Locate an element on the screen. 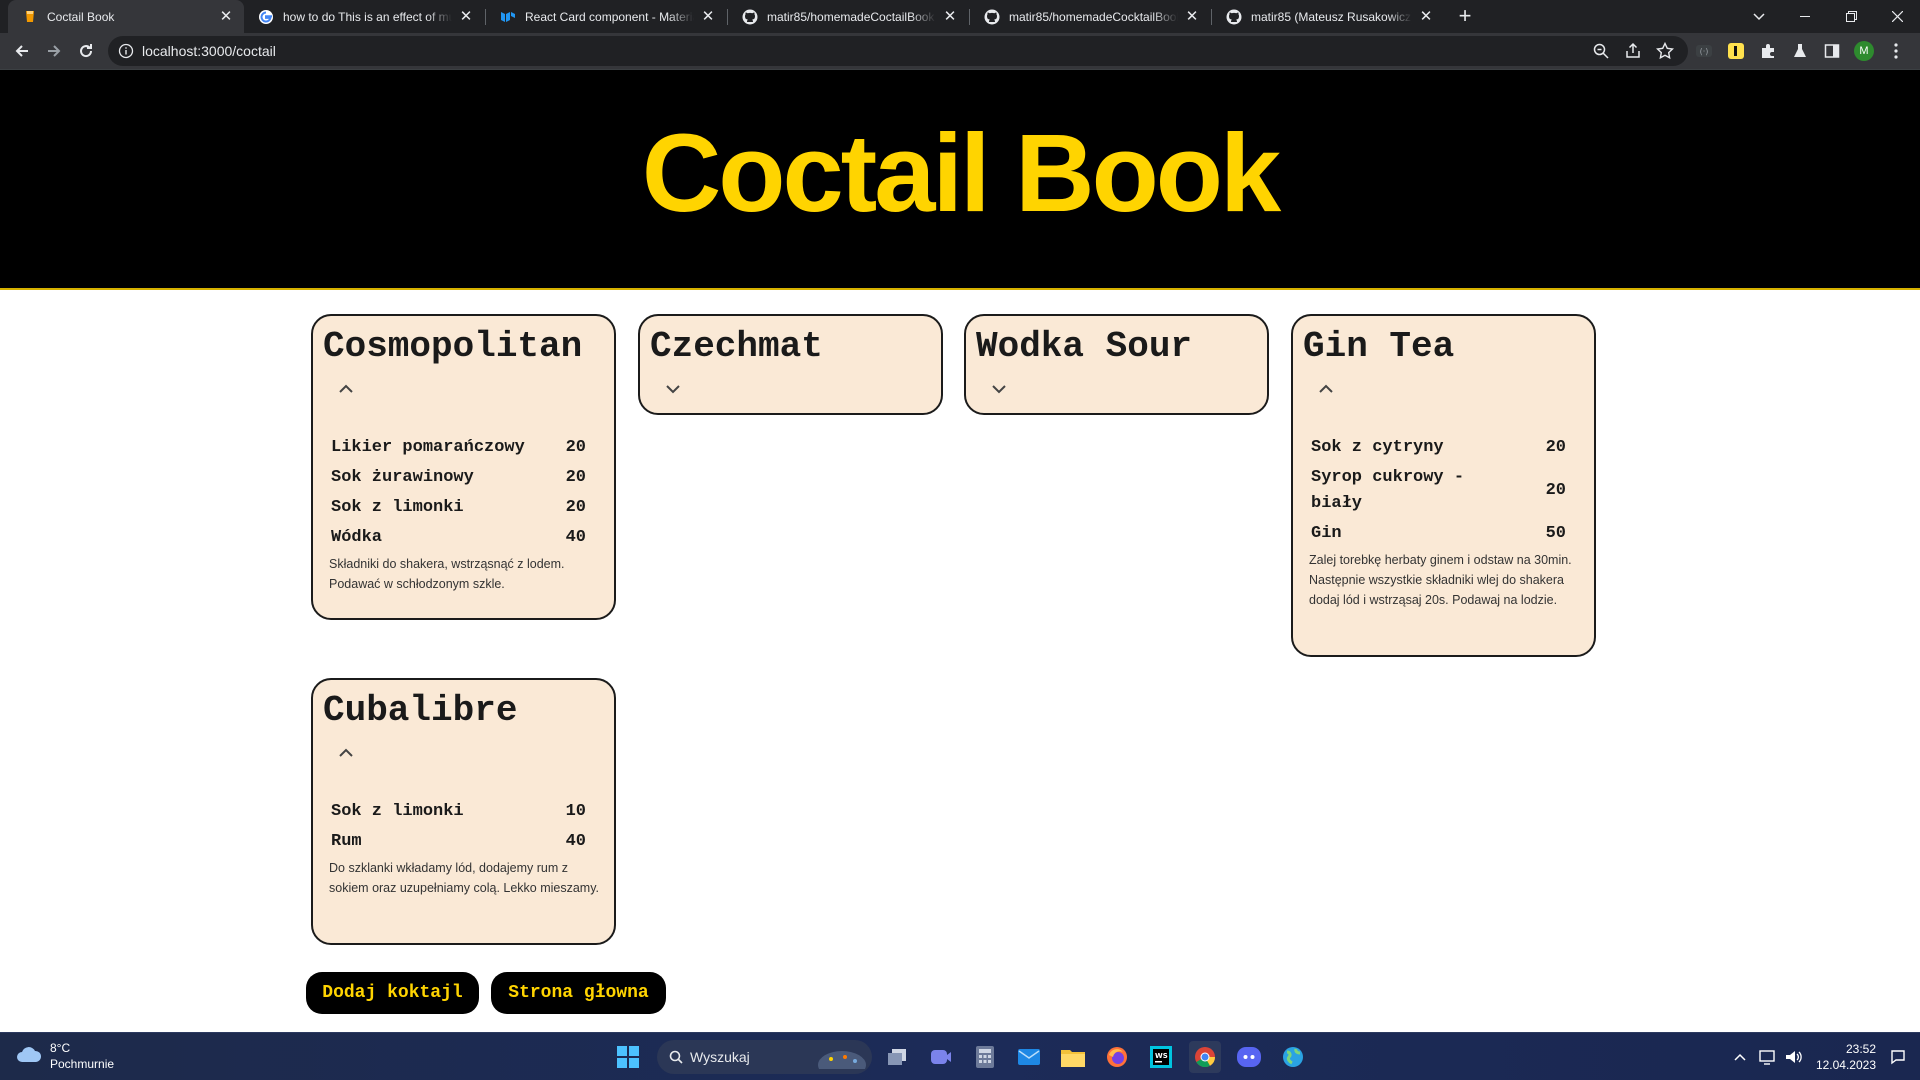 This screenshot has height=1080, width=1920. webstorm-icon: WS is located at coordinates (1161, 1057).